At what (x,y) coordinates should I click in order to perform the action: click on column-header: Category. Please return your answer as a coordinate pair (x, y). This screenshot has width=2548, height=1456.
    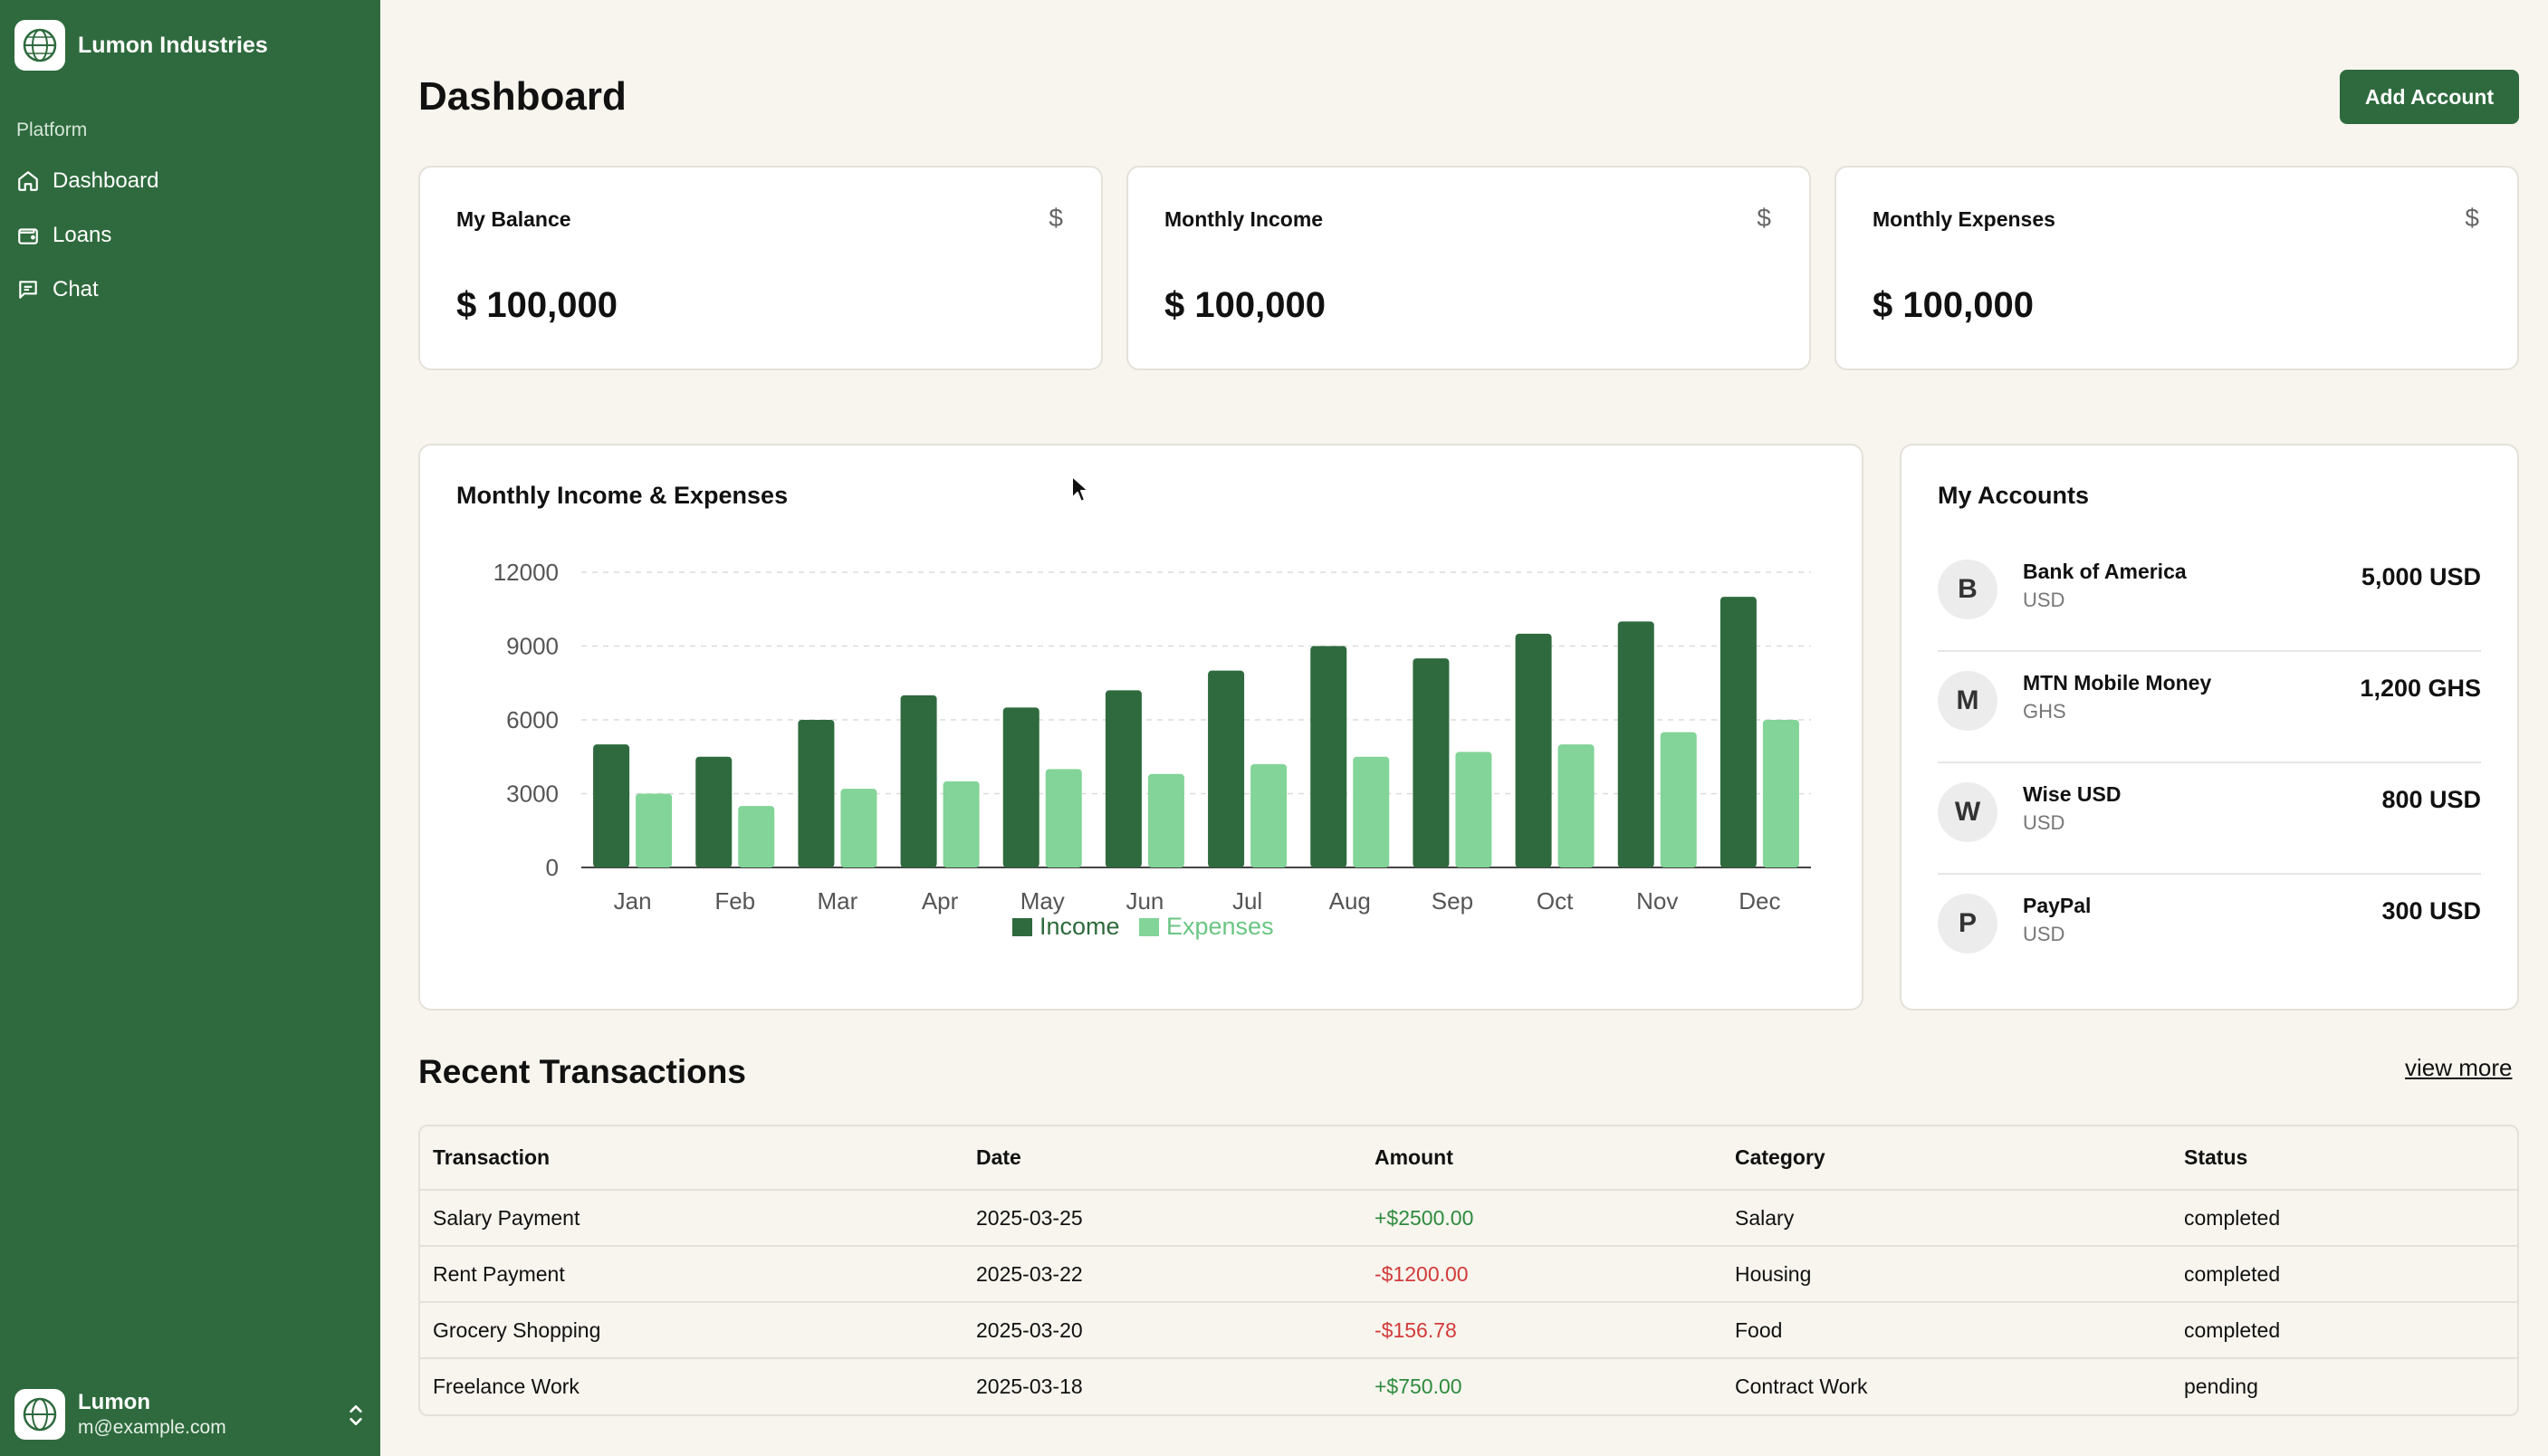
    Looking at the image, I should click on (1947, 1159).